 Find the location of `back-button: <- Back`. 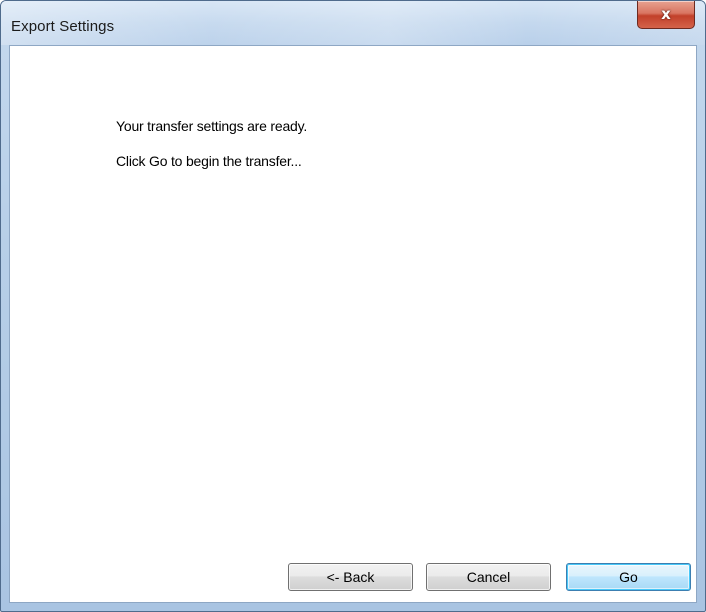

back-button: <- Back is located at coordinates (350, 577).